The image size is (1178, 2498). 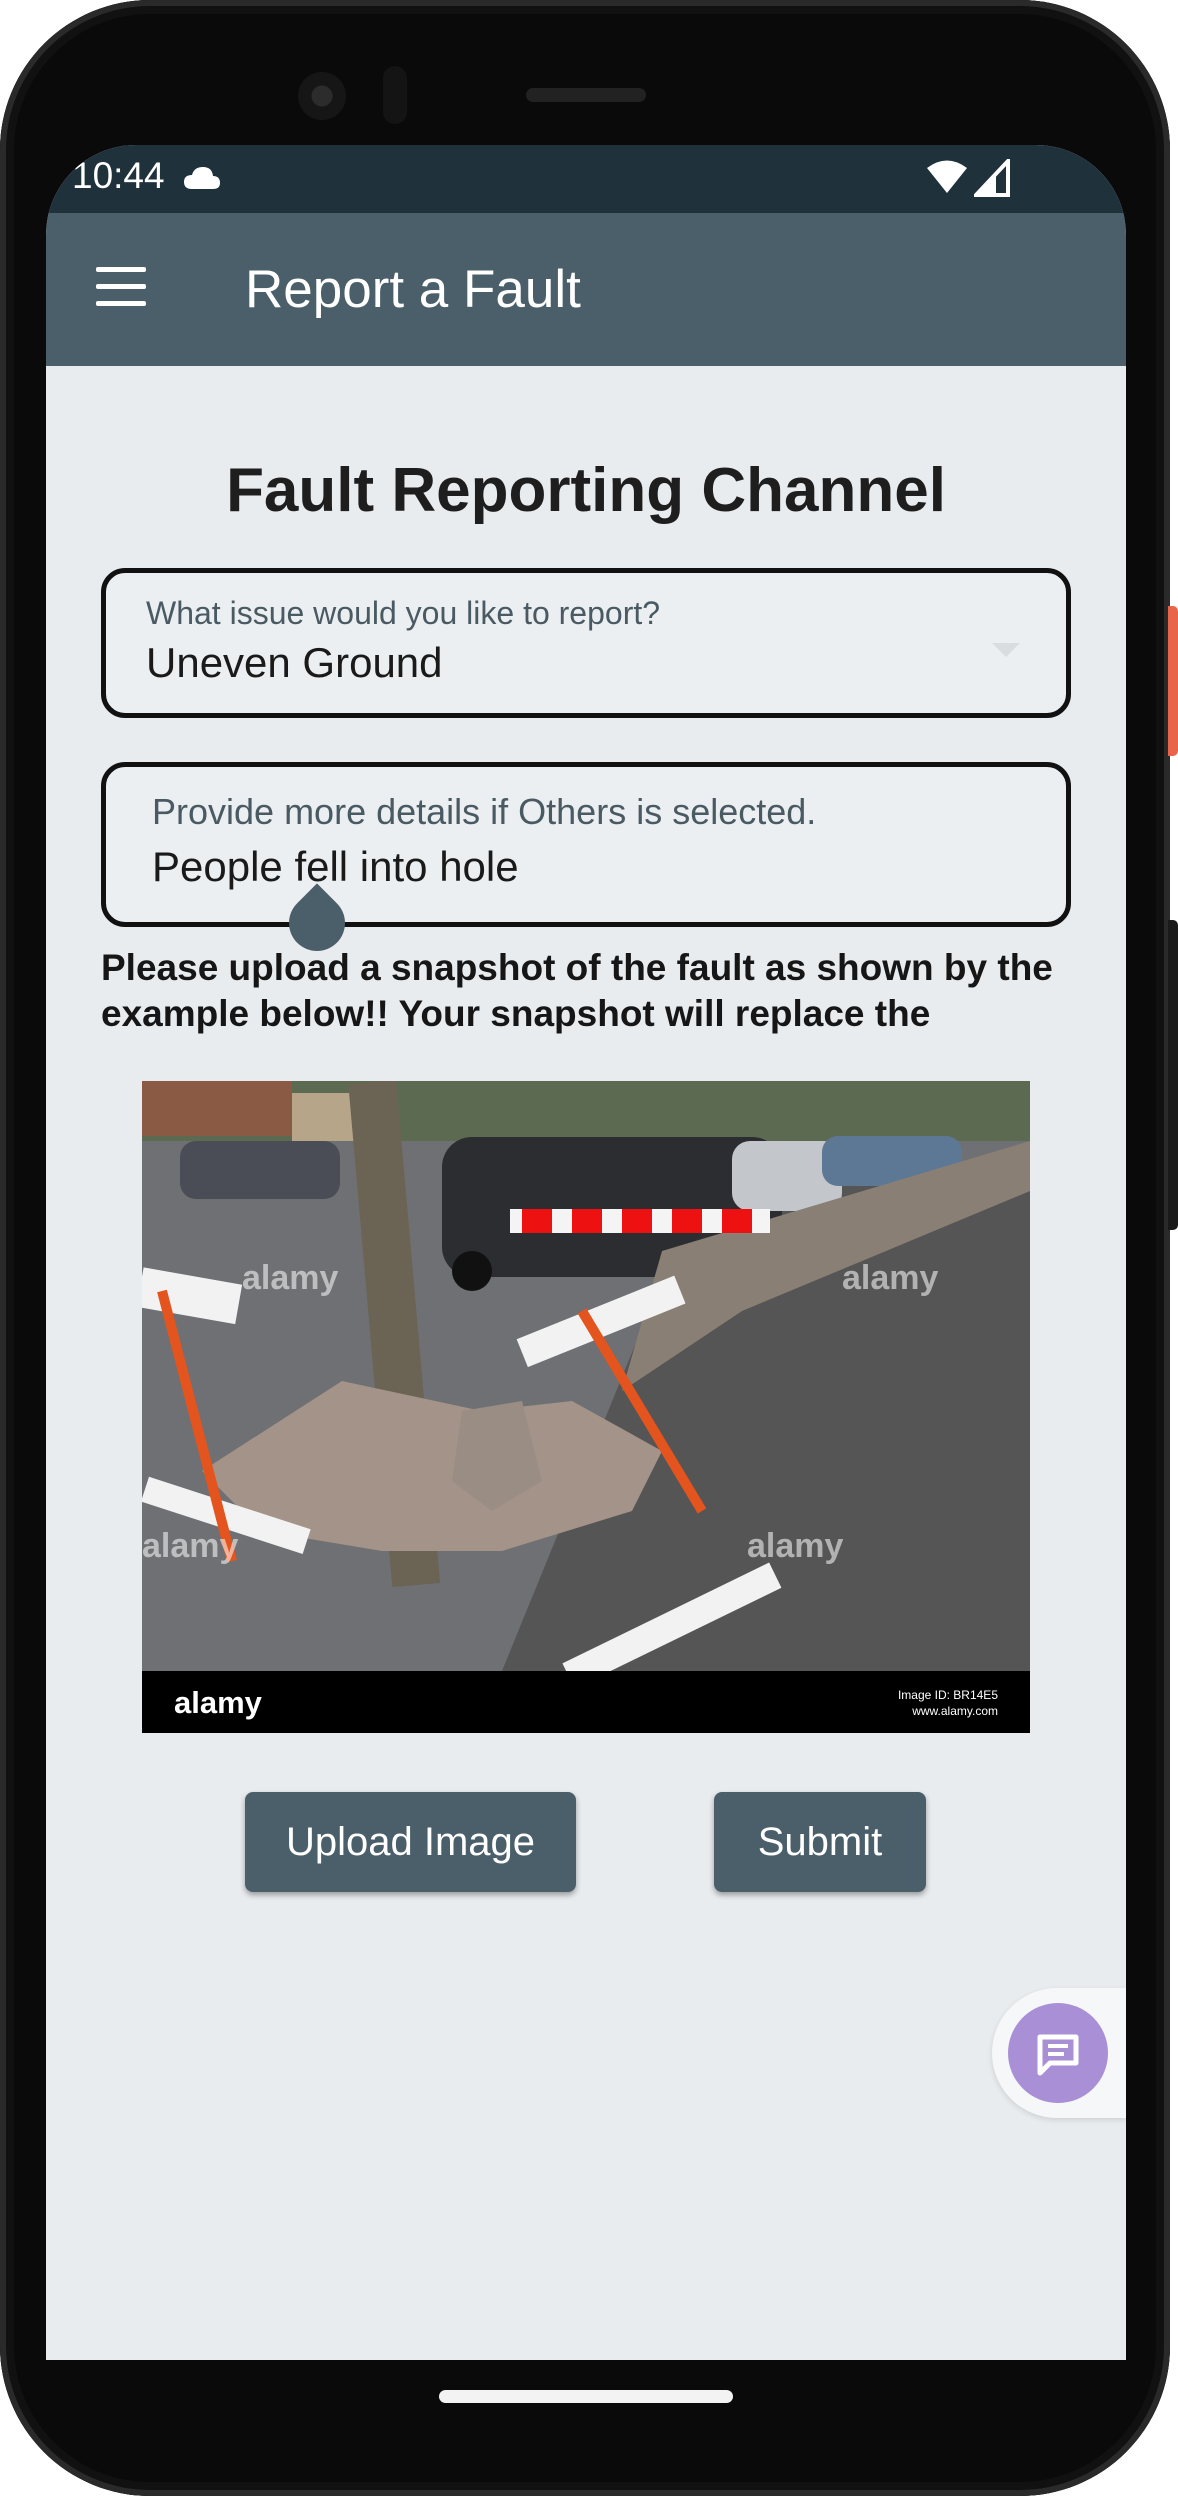 I want to click on chat-icon, so click(x=1058, y=2055).